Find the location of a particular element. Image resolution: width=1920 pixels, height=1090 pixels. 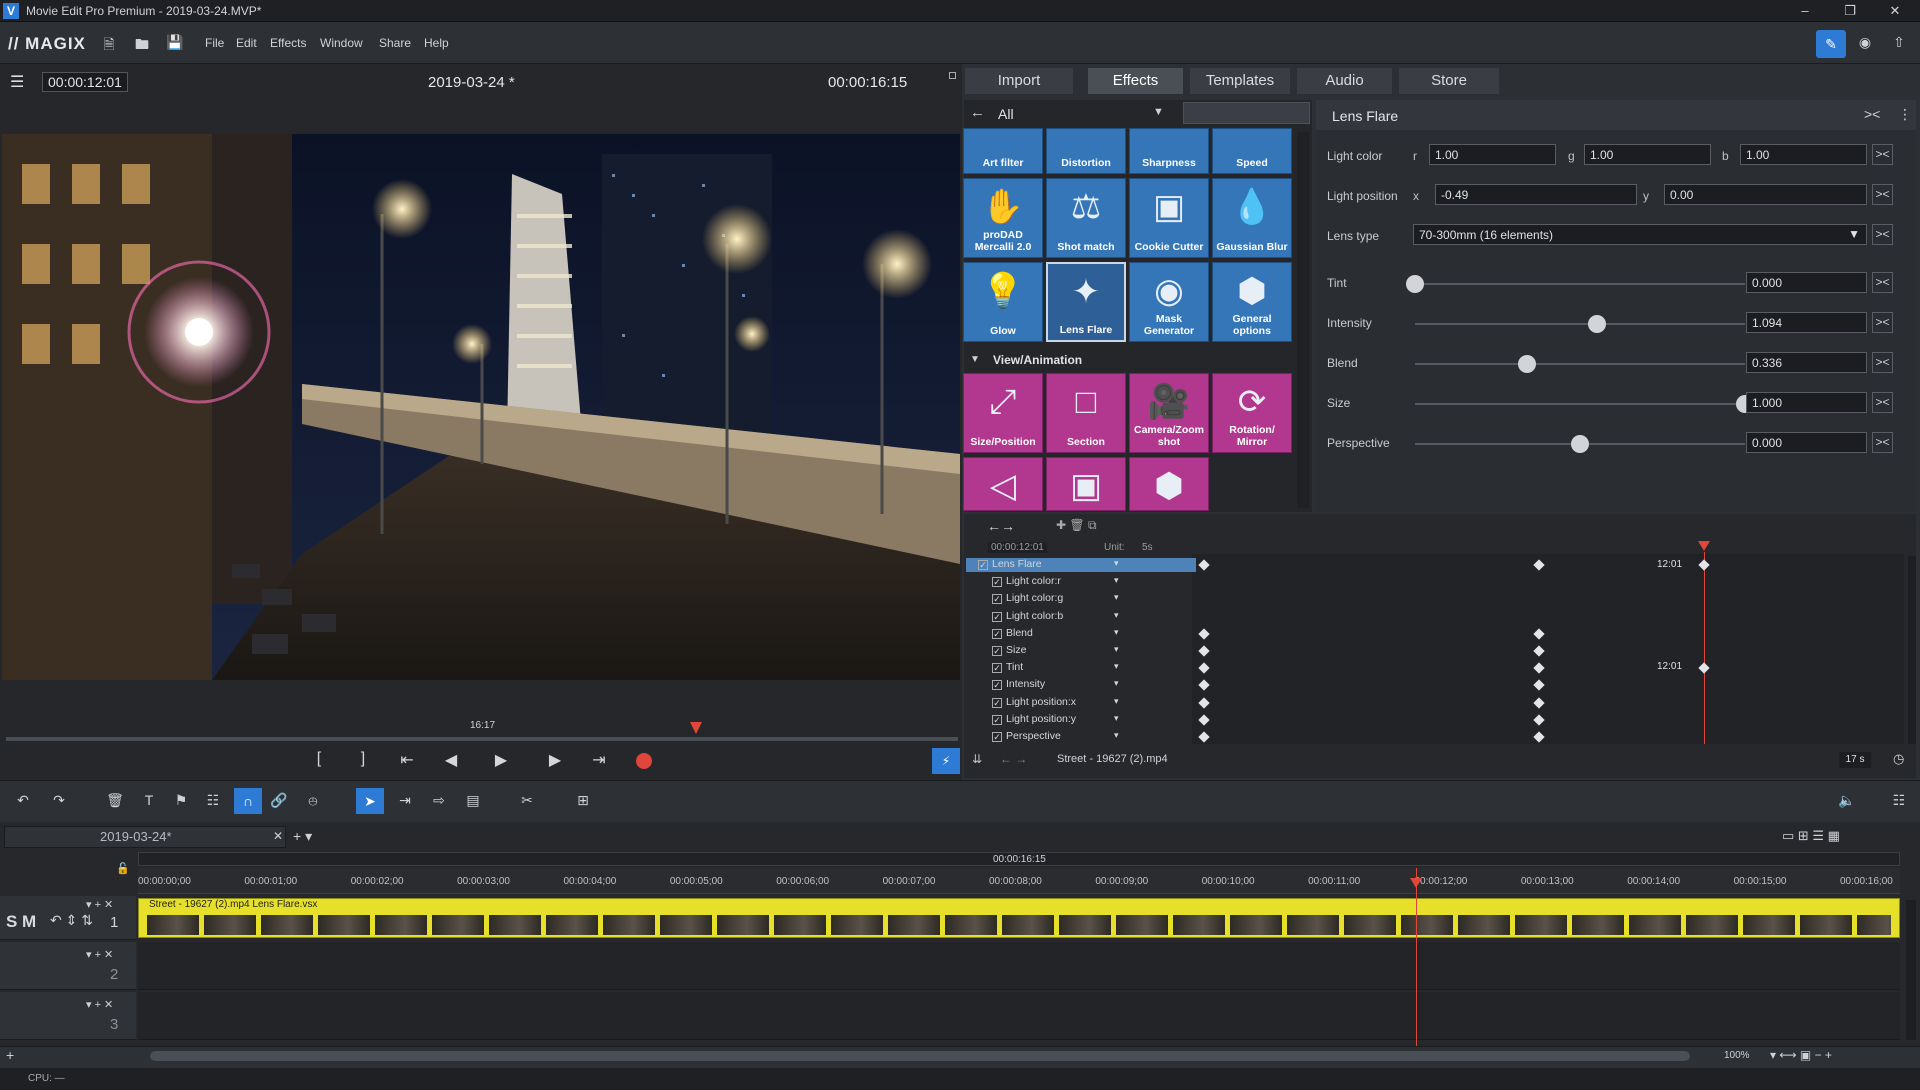

add-tab-icon: + ▾ is located at coordinates (302, 836).